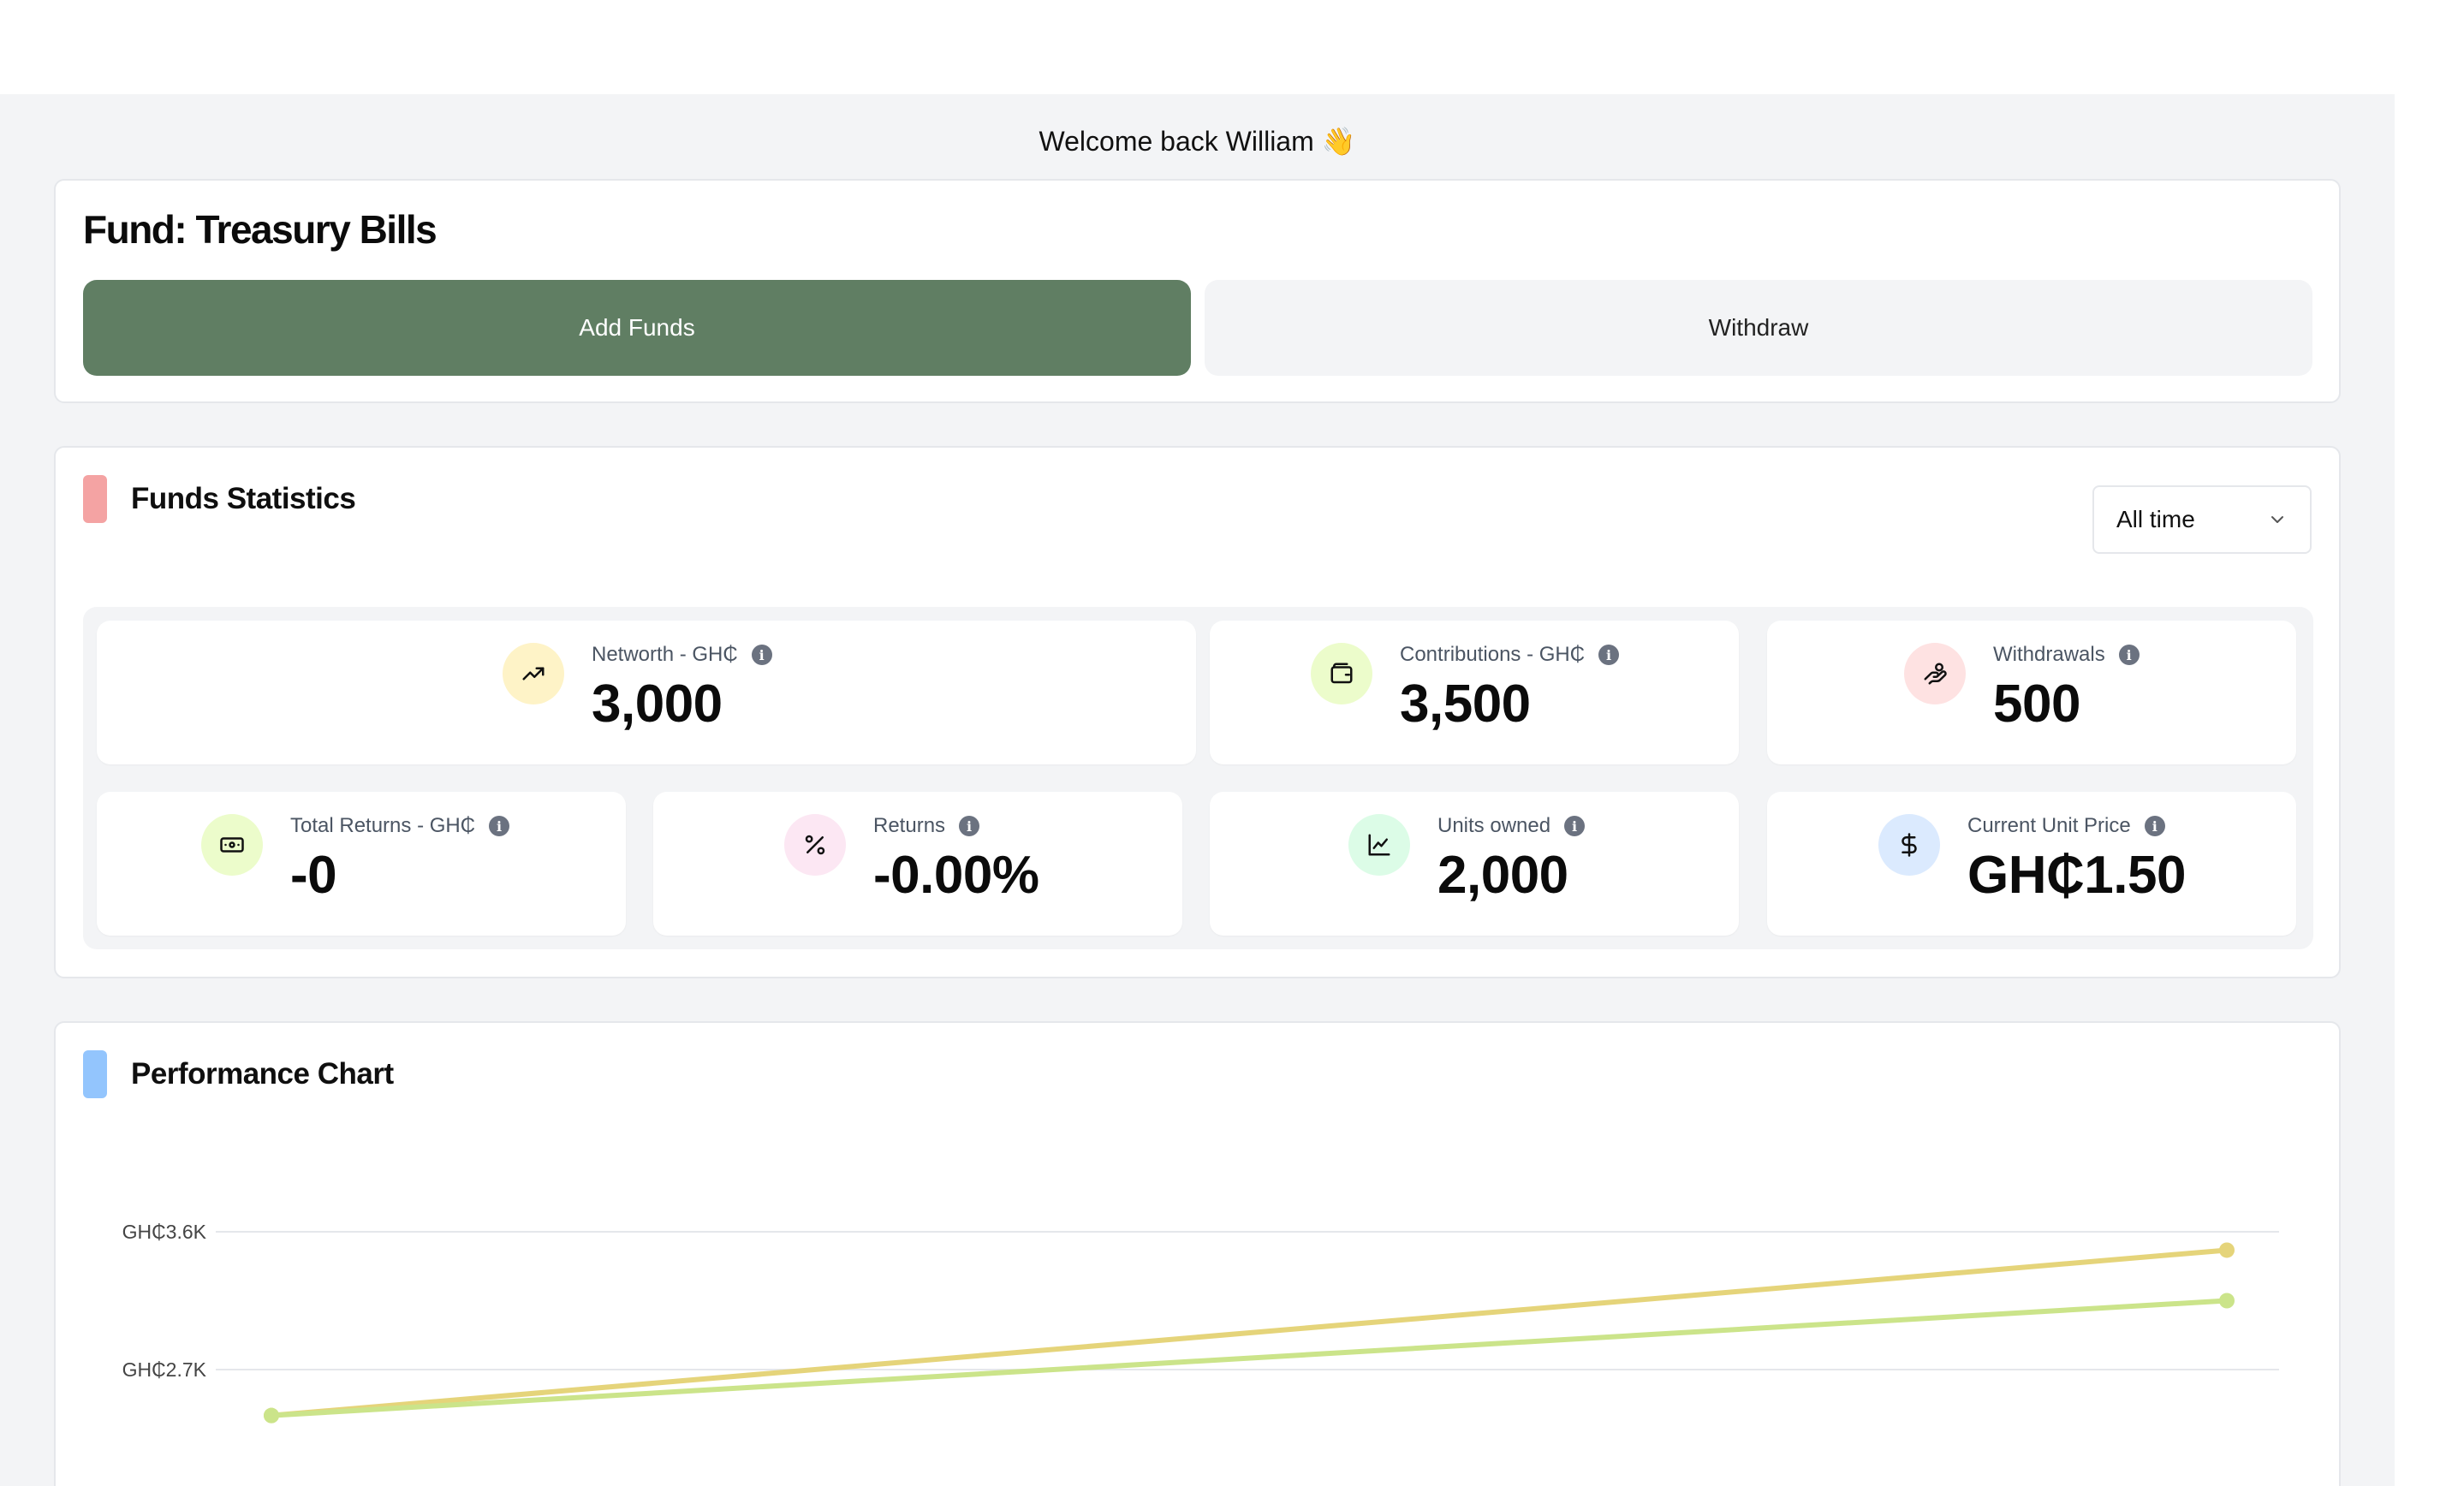 The image size is (2464, 1486). Describe the element at coordinates (362, 864) in the screenshot. I see `stat-card-total-returns: Total Returns - GH₵ i -0` at that location.